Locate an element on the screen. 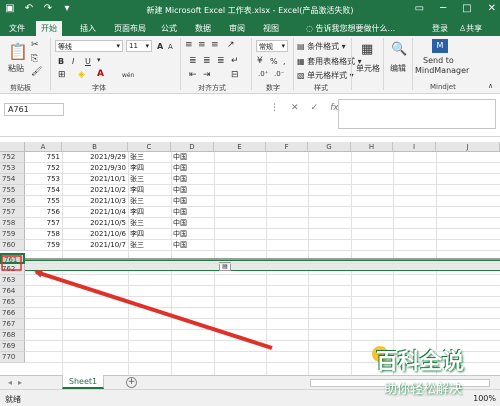 The height and width of the screenshot is (406, 500). watermark-logo: 百科全说 助你轻松解决 is located at coordinates (435, 372).